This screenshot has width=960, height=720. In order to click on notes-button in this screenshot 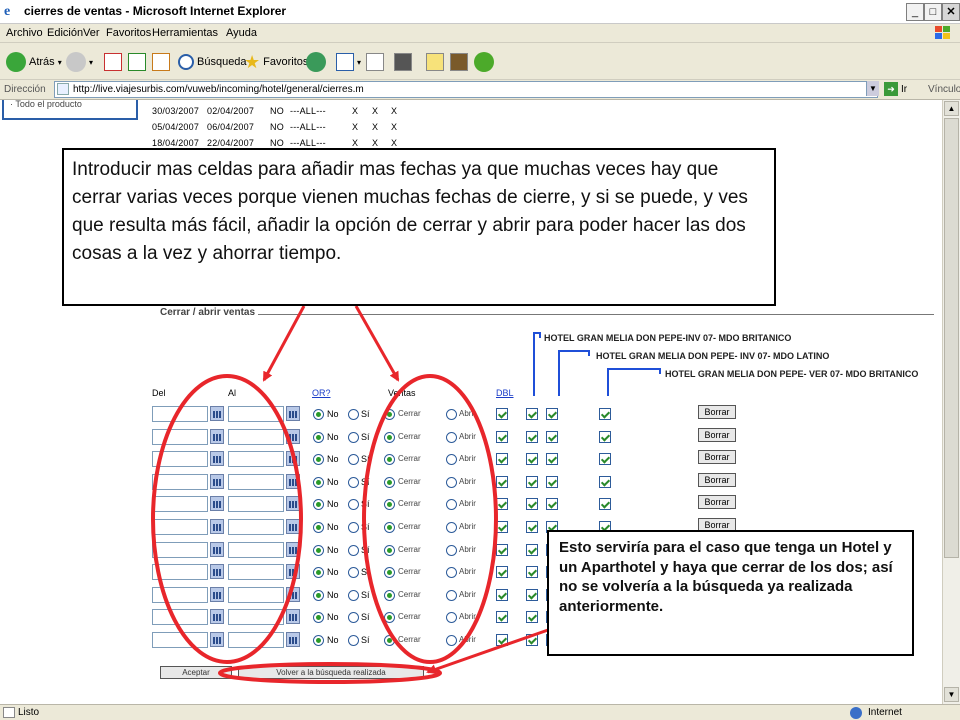, I will do `click(435, 62)`.